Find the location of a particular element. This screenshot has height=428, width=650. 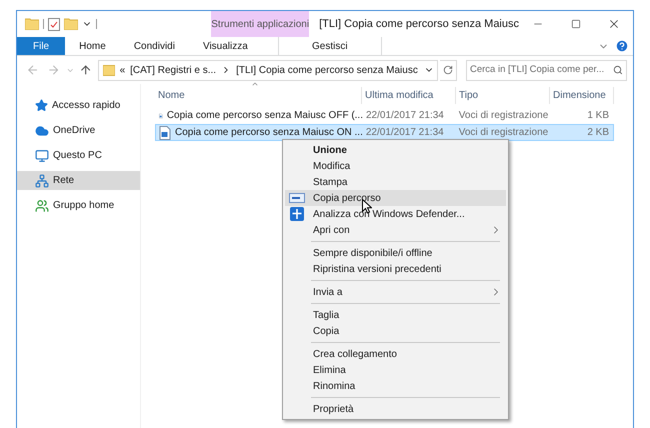

address-bar: « [CAT] Registri e s... [TLI] Copia come percorso senza Maiusc is located at coordinates (268, 70).